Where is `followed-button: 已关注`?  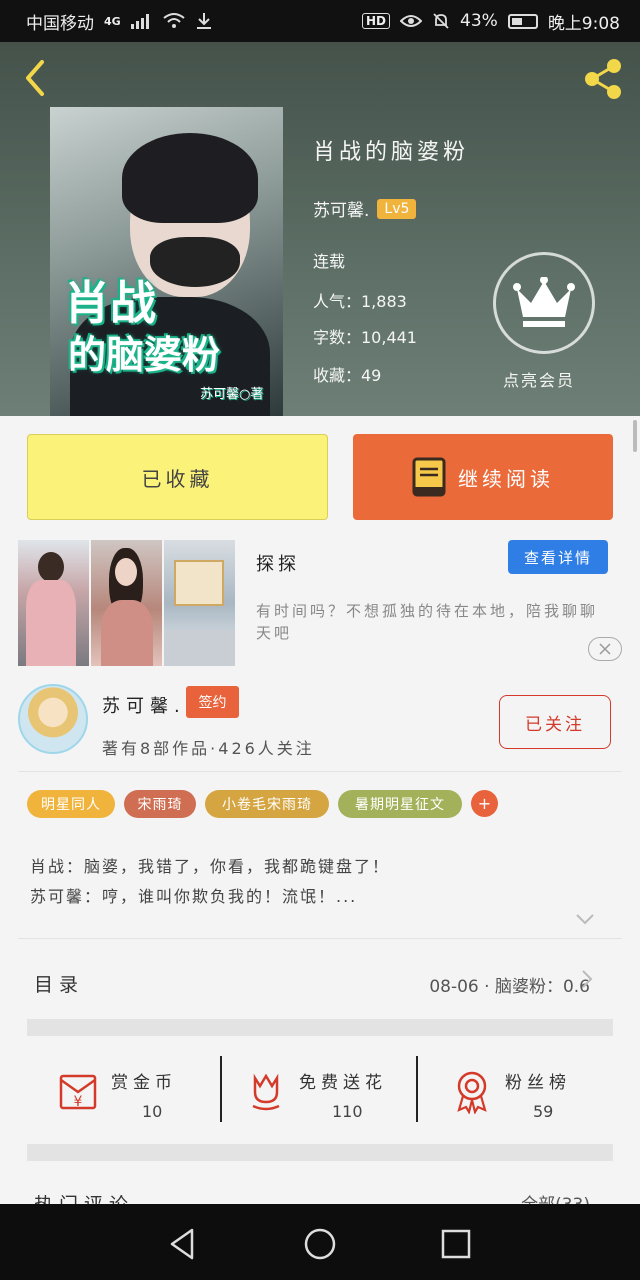
followed-button: 已关注 is located at coordinates (555, 722).